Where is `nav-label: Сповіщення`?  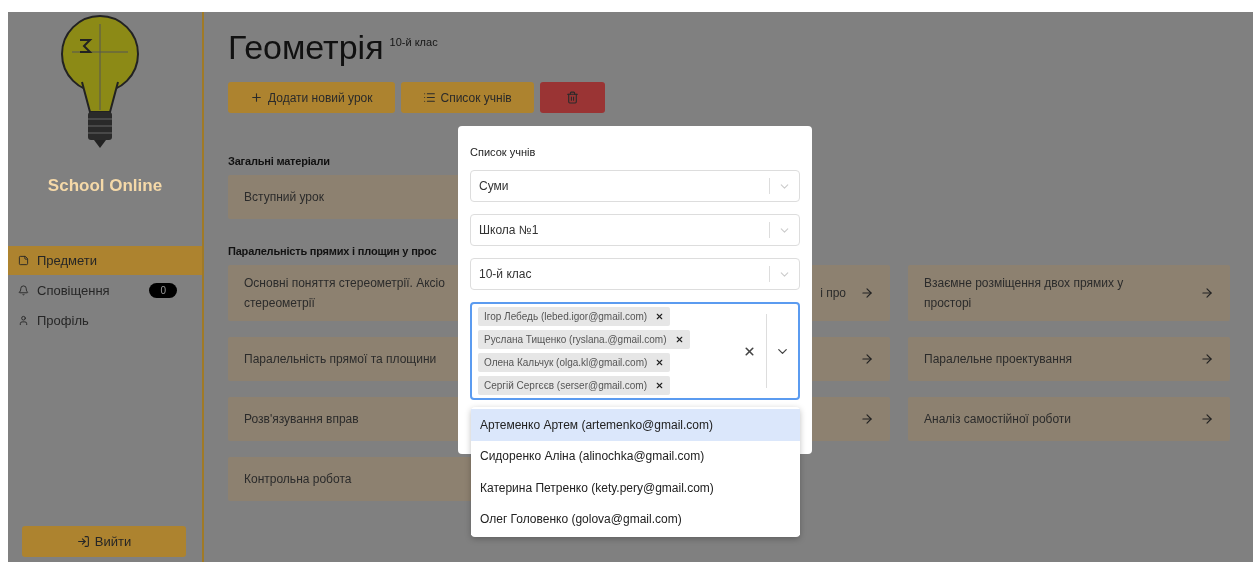
nav-label: Сповіщення is located at coordinates (74, 290).